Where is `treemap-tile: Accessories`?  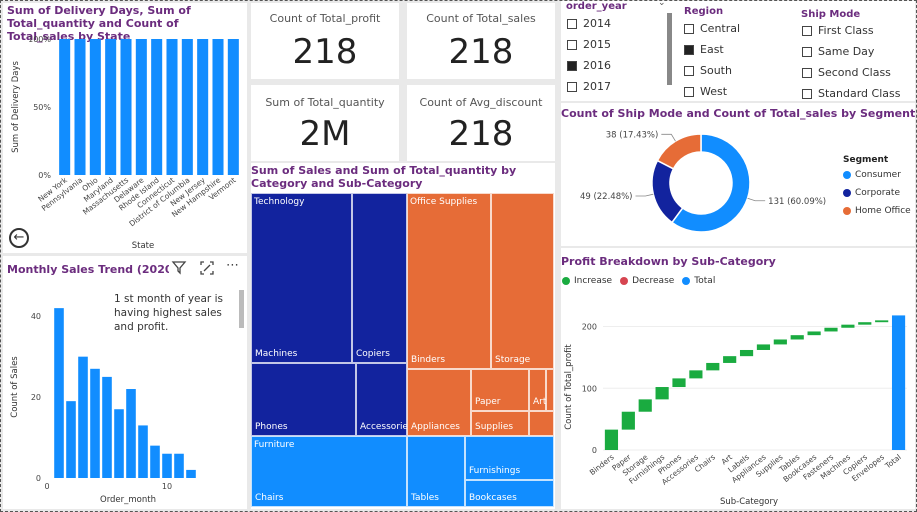
treemap-tile: Accessories is located at coordinates (384, 399).